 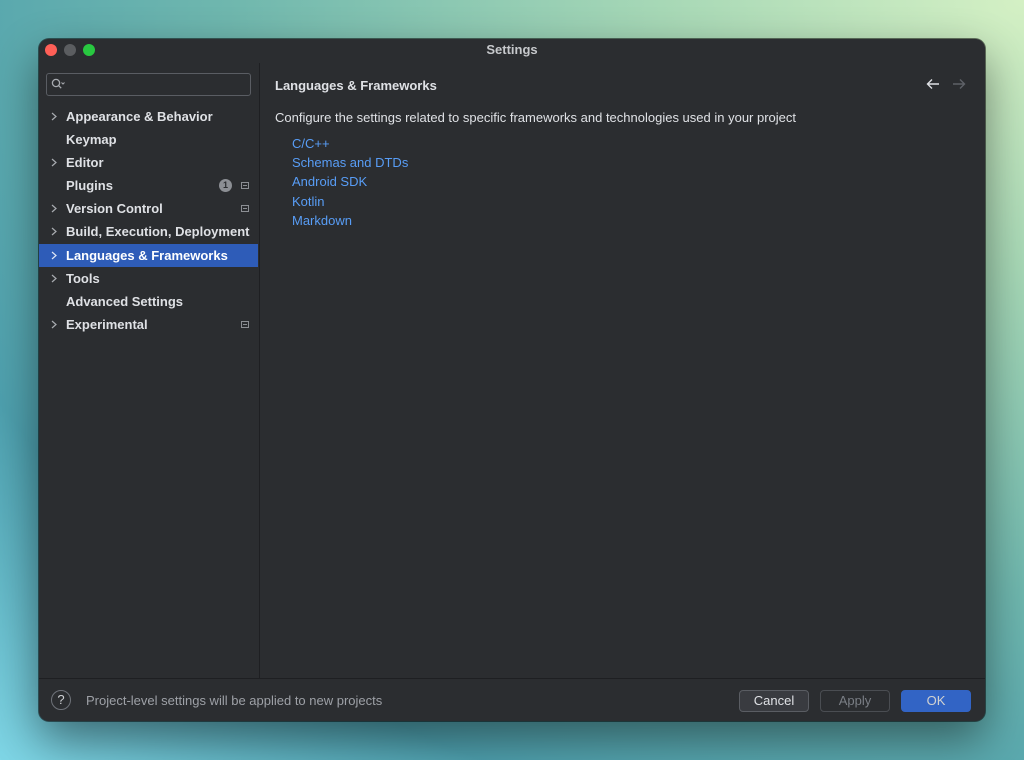 I want to click on sidebar-item-label: Appearance & Behavior, so click(x=139, y=116).